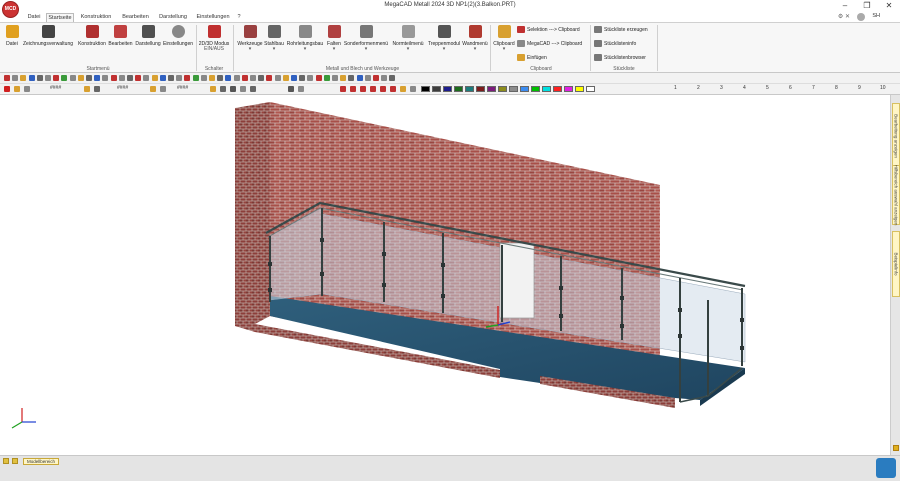 The width and height of the screenshot is (900, 481). I want to click on side-tab-bearbeitung: Bearbeitung anzeigen, so click(896, 136).